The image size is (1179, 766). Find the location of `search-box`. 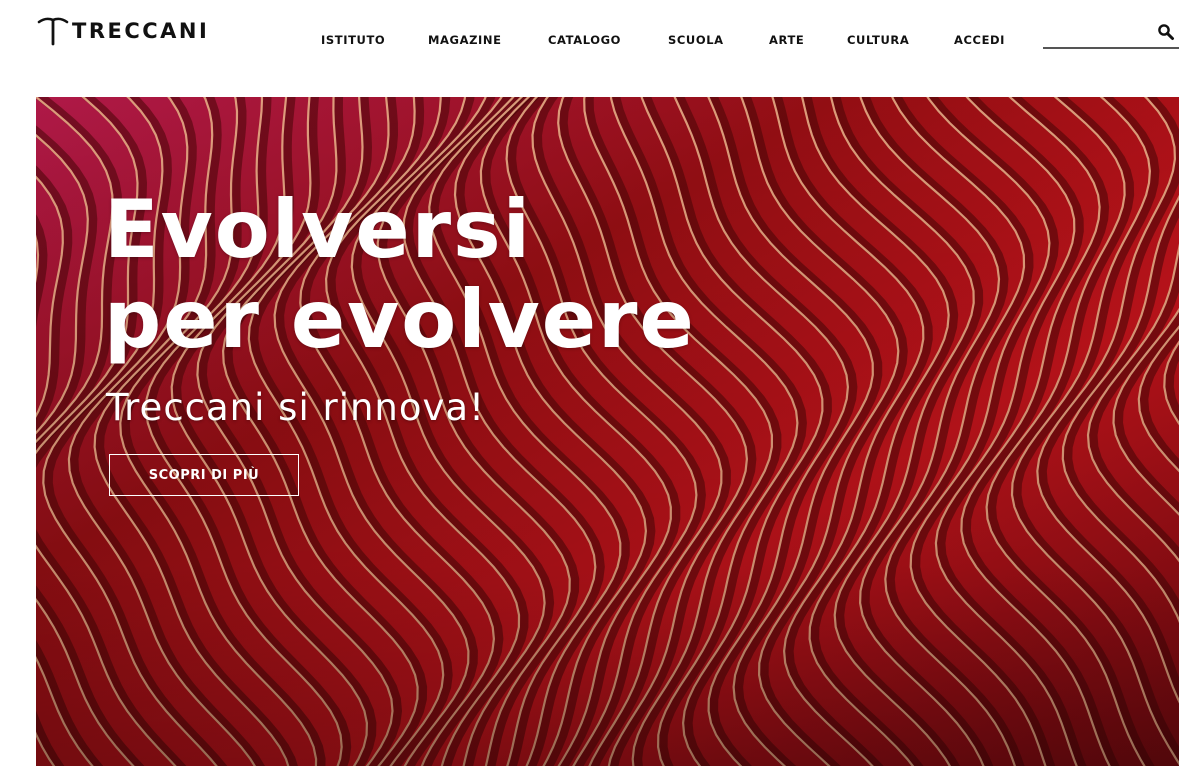

search-box is located at coordinates (1111, 34).